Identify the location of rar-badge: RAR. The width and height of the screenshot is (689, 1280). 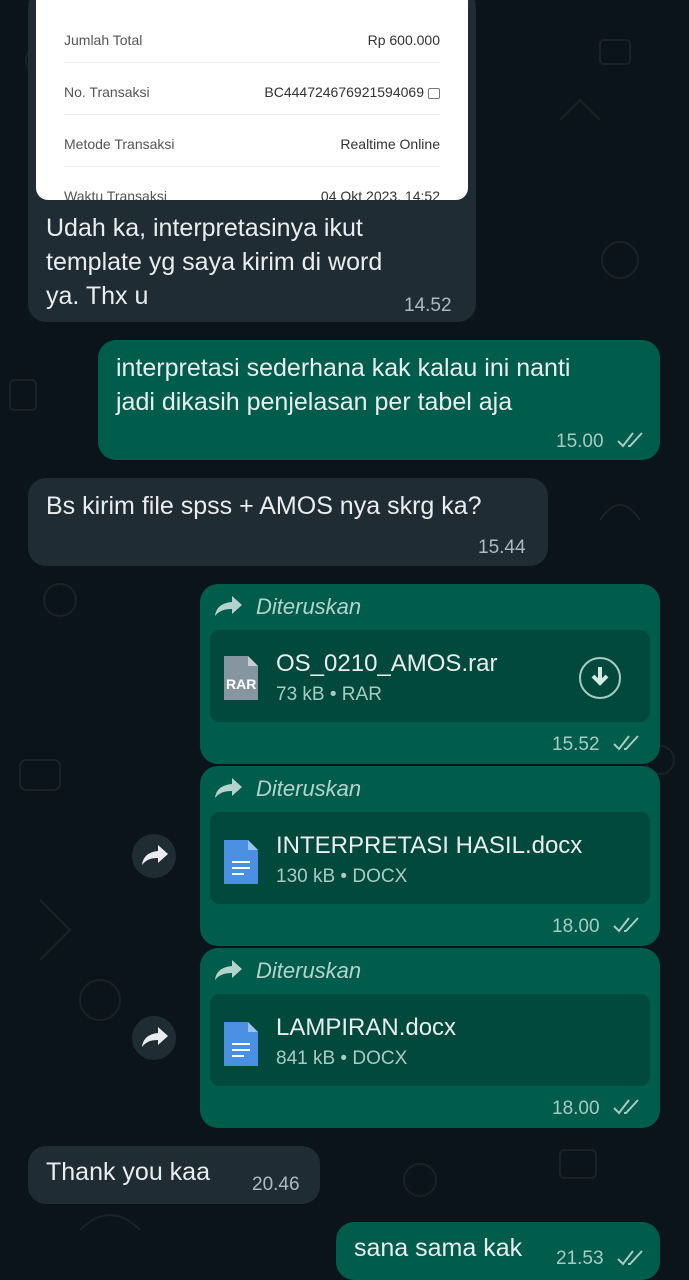
(241, 684).